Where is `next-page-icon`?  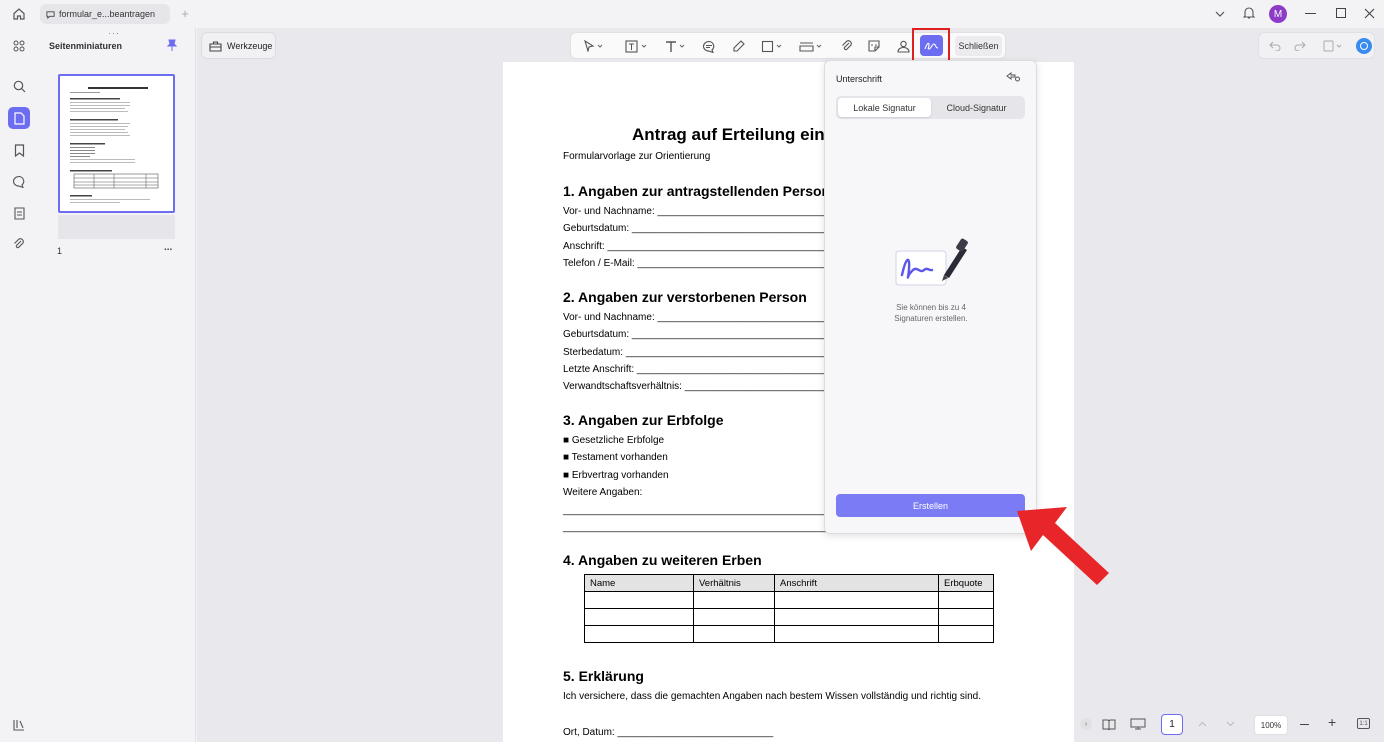 next-page-icon is located at coordinates (1230, 724).